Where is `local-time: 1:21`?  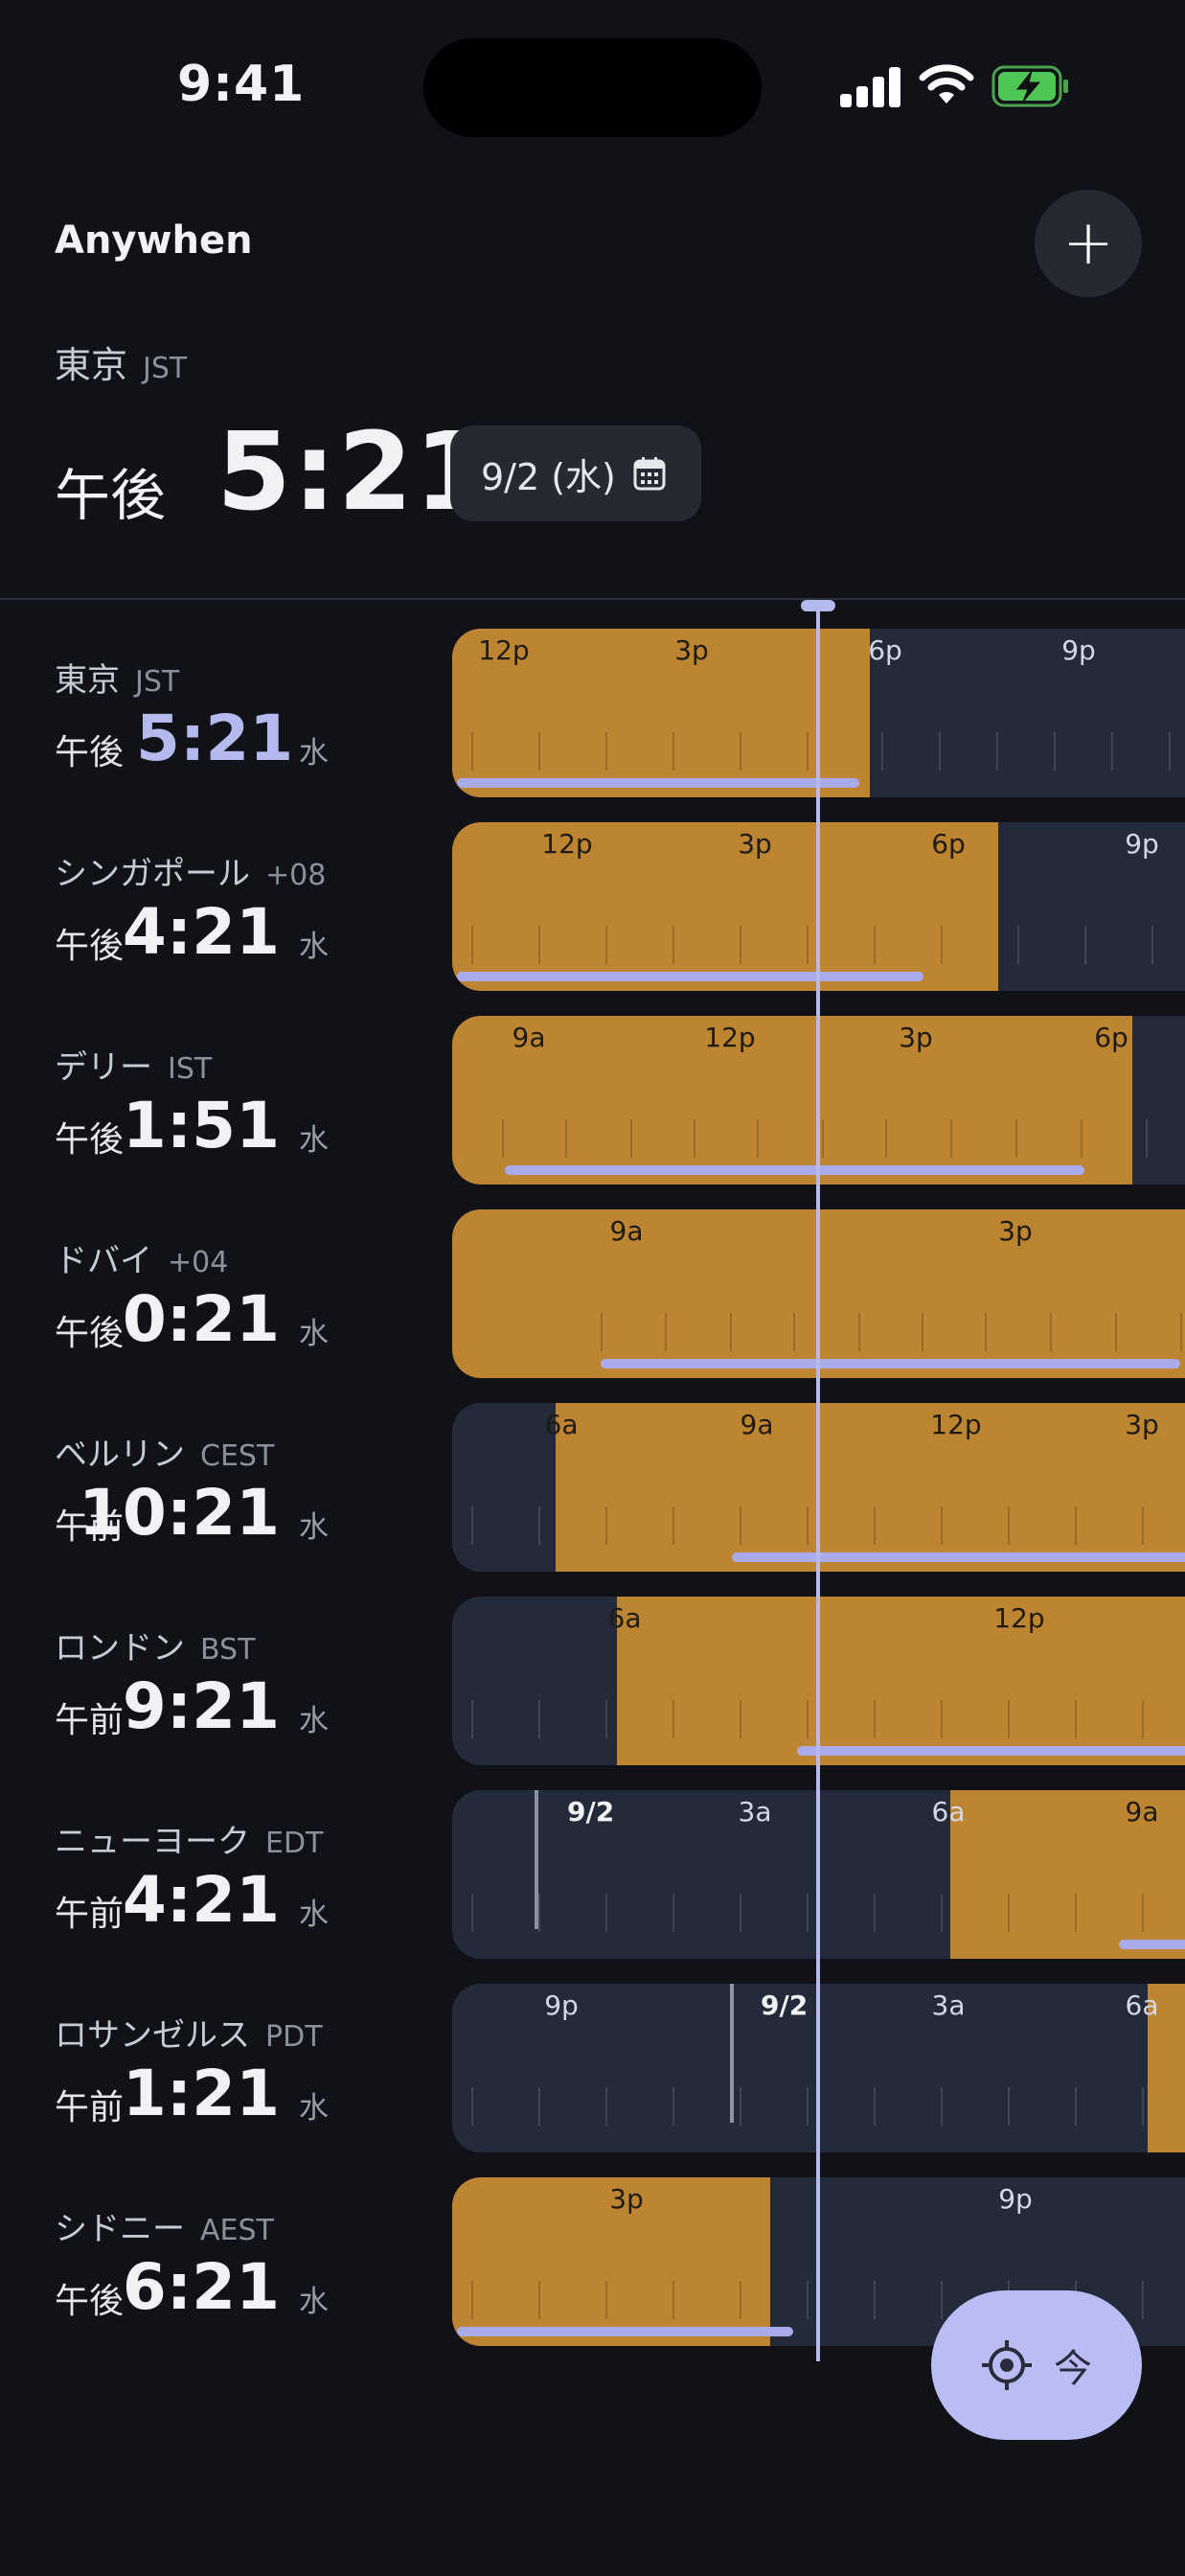
local-time: 1:21 is located at coordinates (201, 2093).